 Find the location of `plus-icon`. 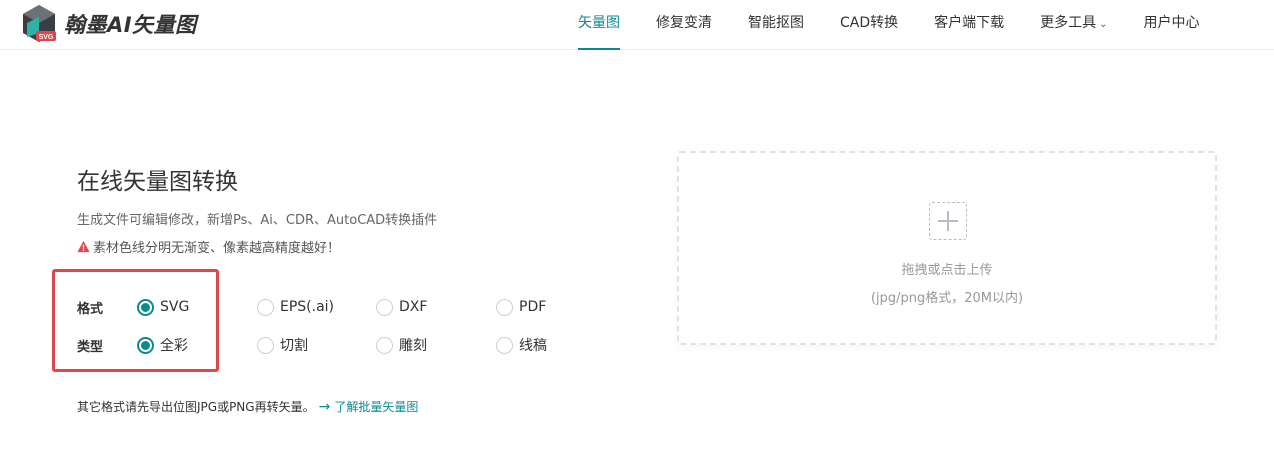

plus-icon is located at coordinates (948, 221).